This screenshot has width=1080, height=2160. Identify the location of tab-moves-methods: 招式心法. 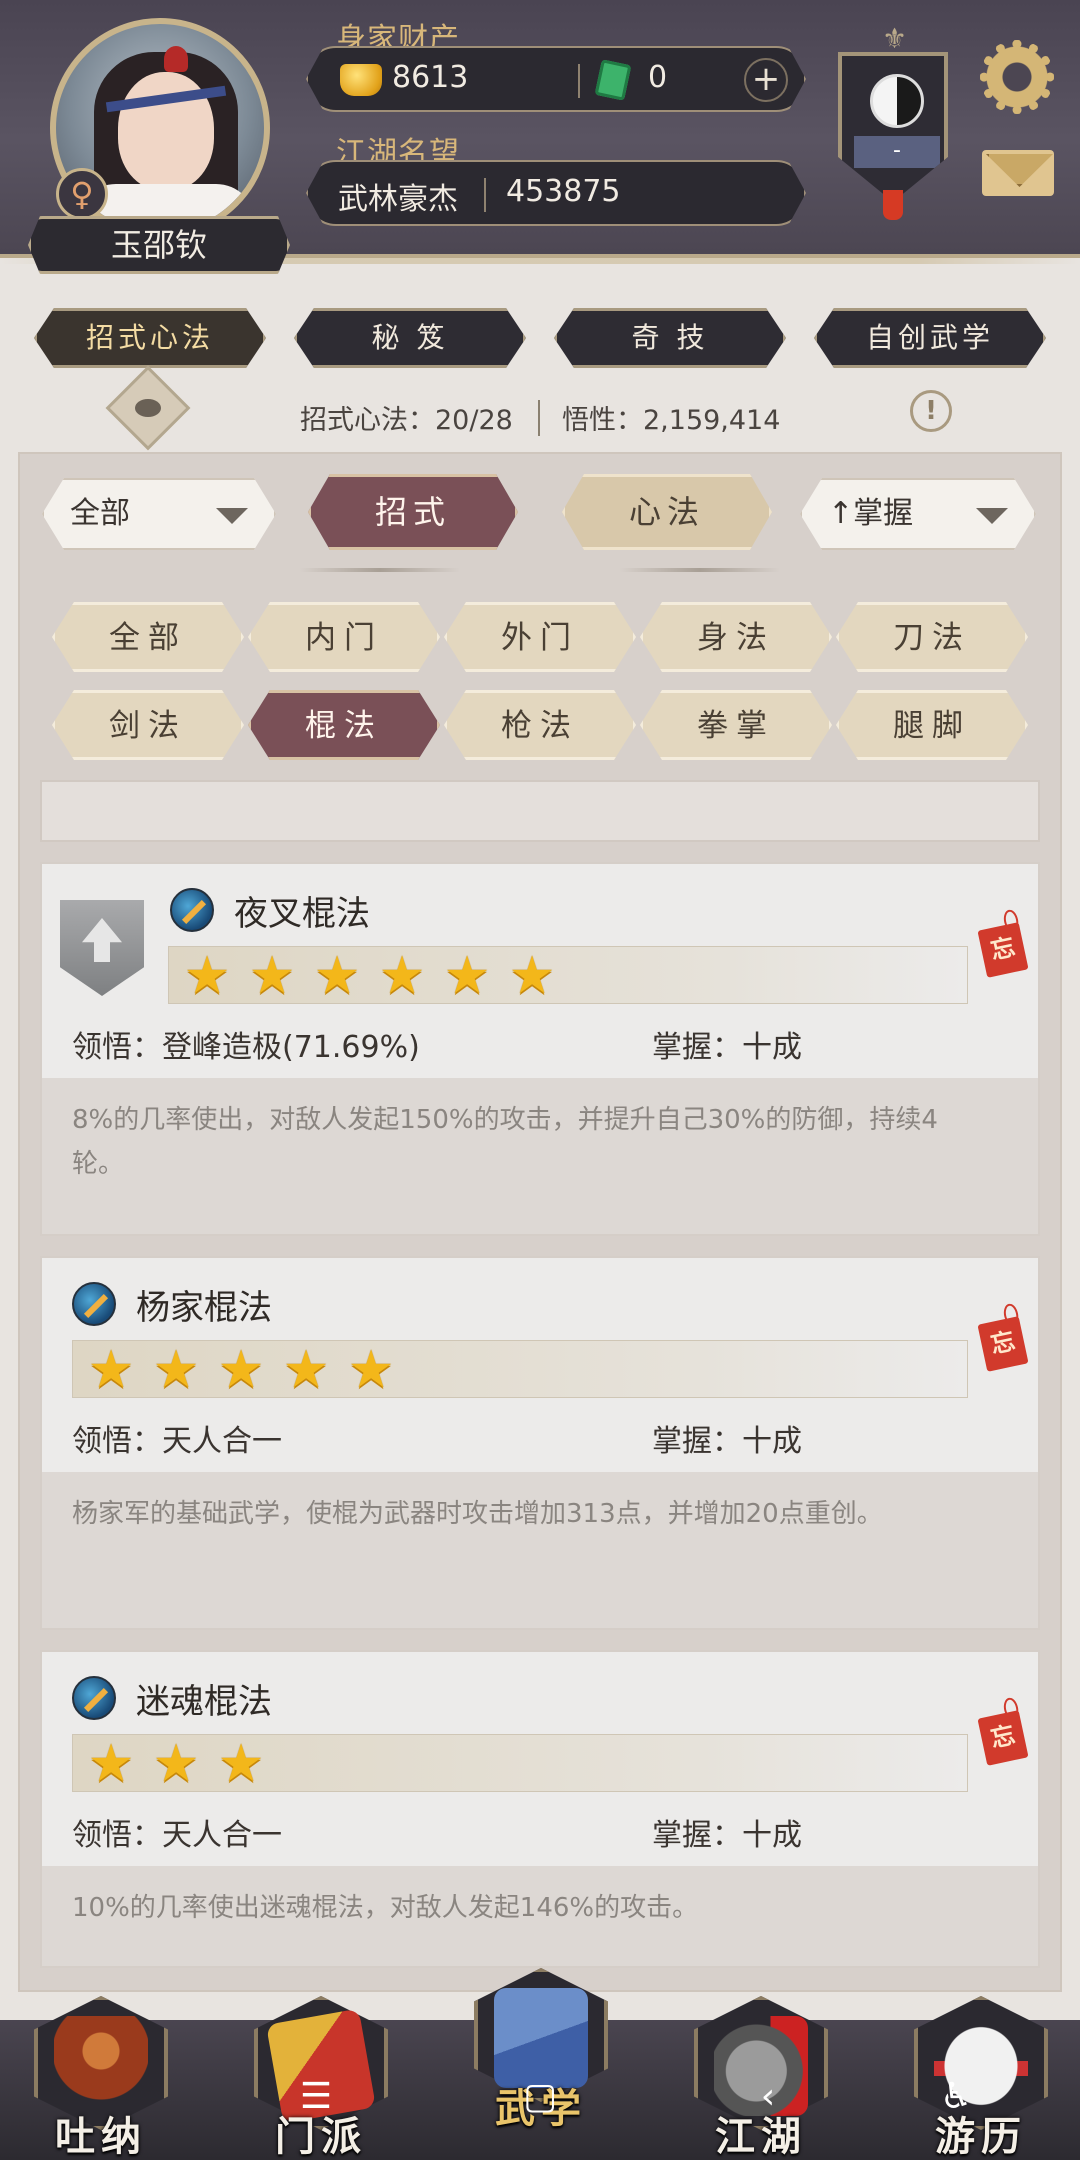
(150, 338).